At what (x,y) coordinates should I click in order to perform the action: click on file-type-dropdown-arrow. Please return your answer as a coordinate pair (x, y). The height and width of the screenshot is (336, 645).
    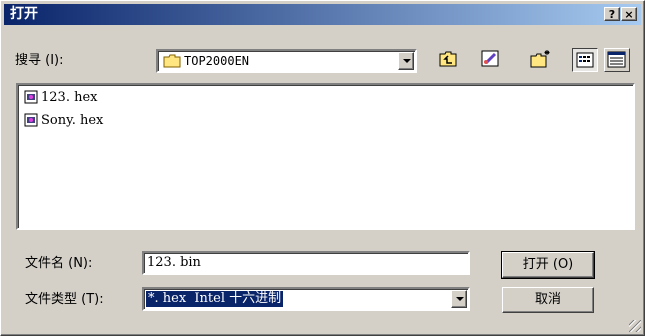
    Looking at the image, I should click on (459, 299).